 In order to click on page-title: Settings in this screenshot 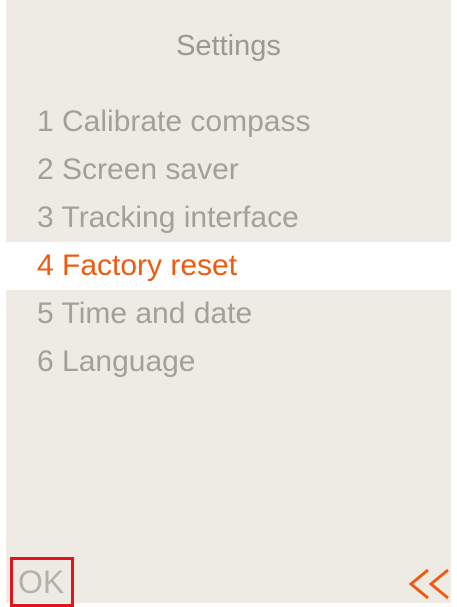, I will do `click(228, 46)`.